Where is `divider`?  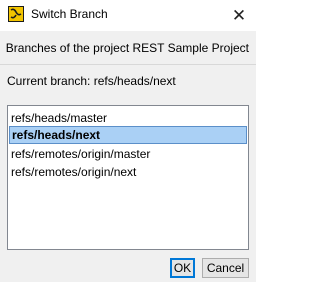 divider is located at coordinates (128, 64).